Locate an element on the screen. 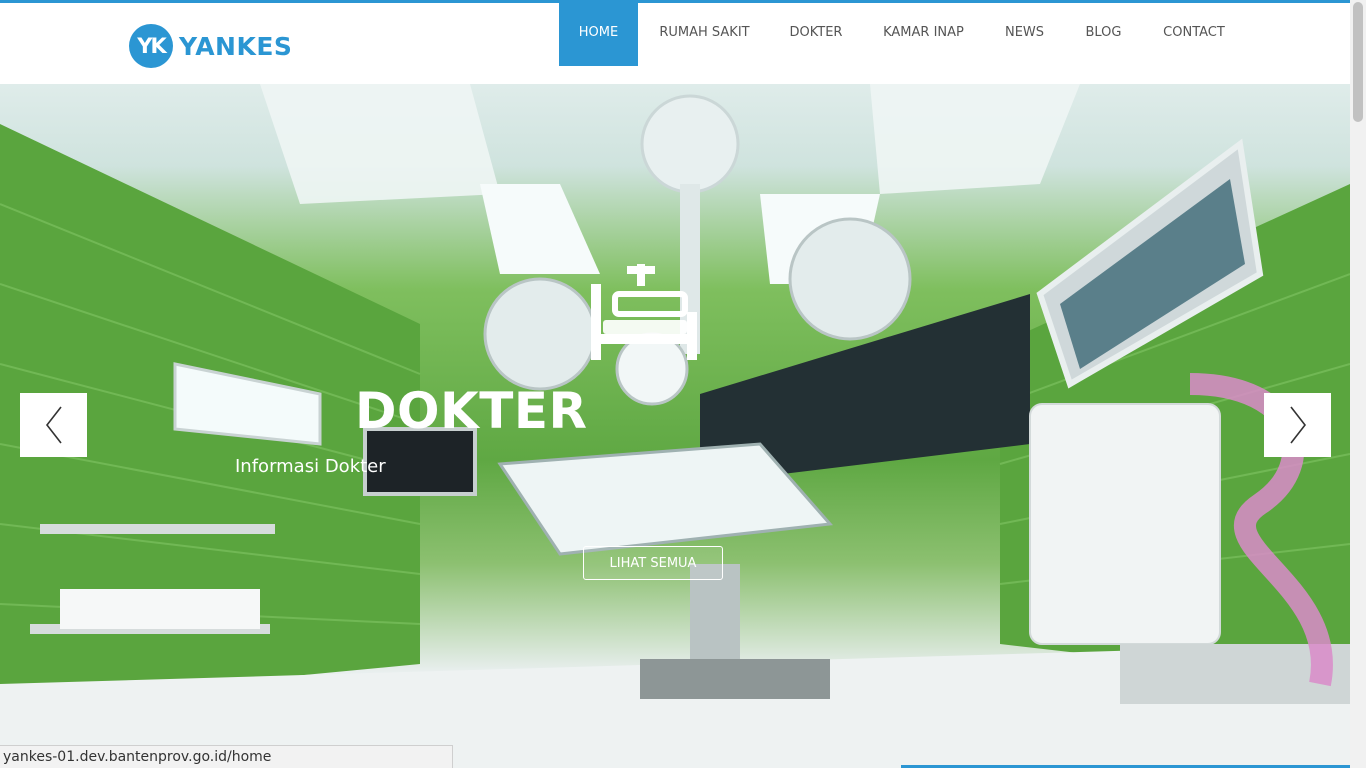 This screenshot has height=768, width=1366. chevron-left-icon is located at coordinates (53, 425).